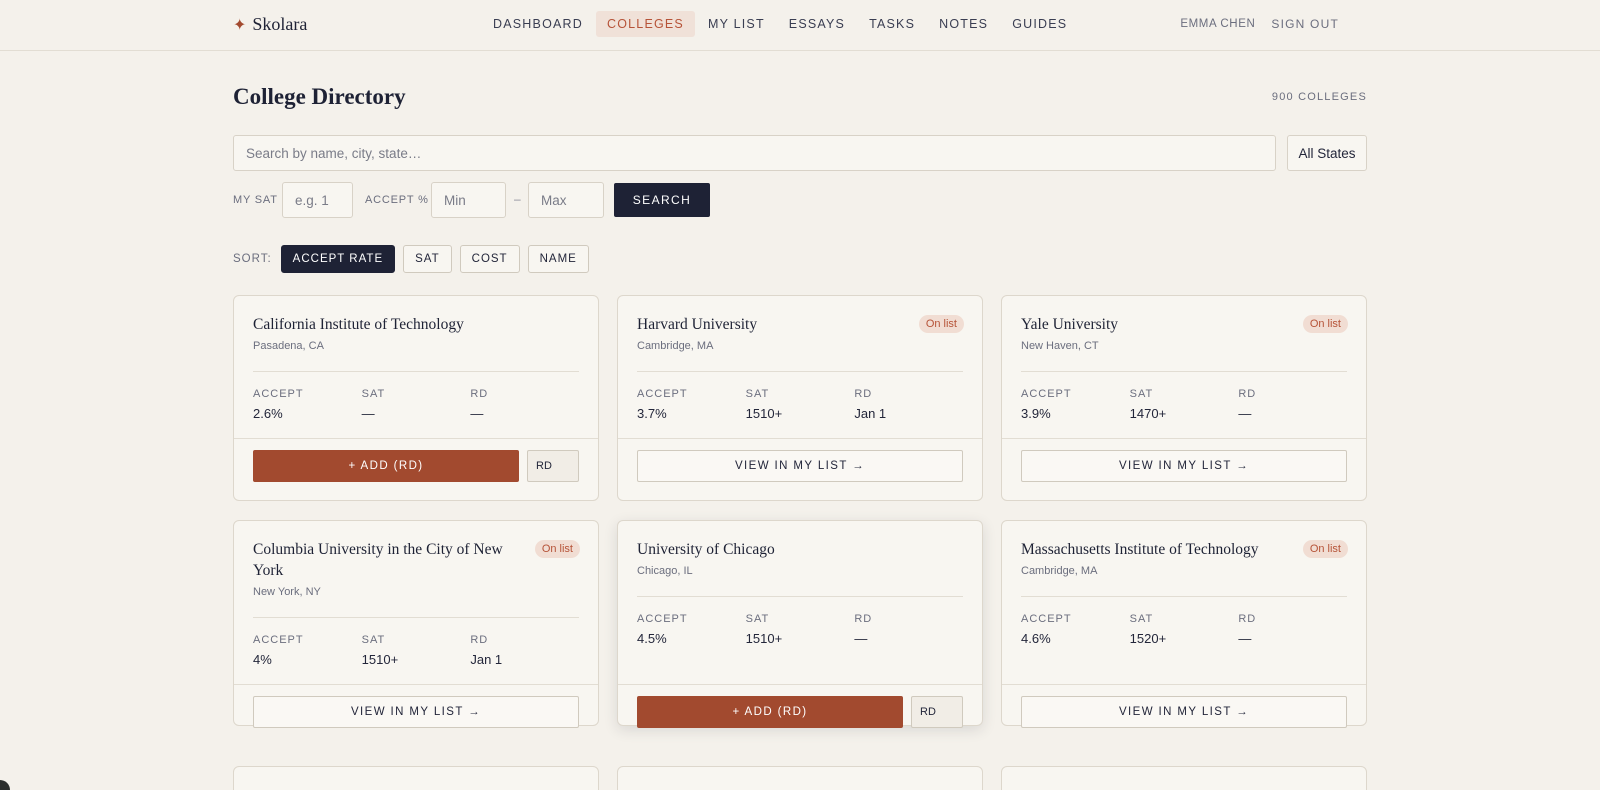 The image size is (1600, 790). What do you see at coordinates (566, 200) in the screenshot?
I see `accept-max-input` at bounding box center [566, 200].